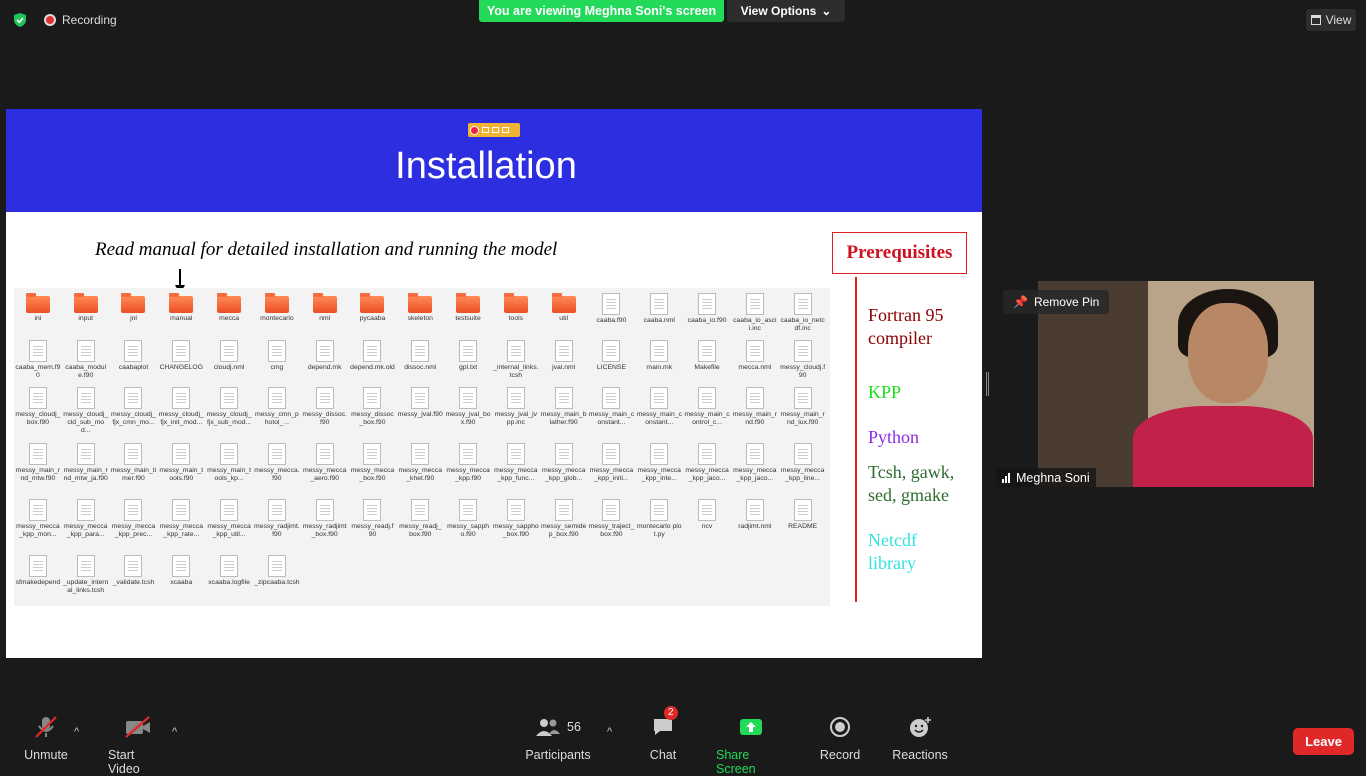 The width and height of the screenshot is (1366, 776). What do you see at coordinates (468, 313) in the screenshot?
I see `file-item: testsuite` at bounding box center [468, 313].